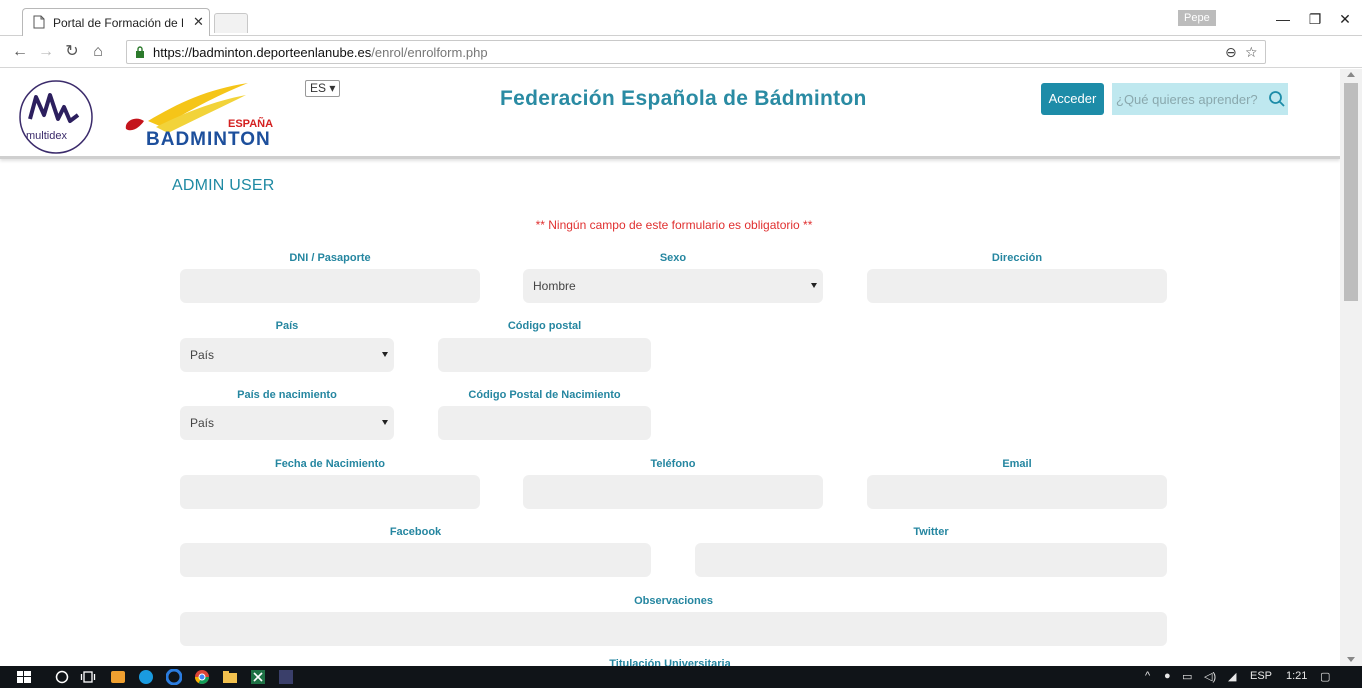 The width and height of the screenshot is (1362, 688). What do you see at coordinates (208, 139) in the screenshot?
I see `logo-badminton: BADMINTON` at bounding box center [208, 139].